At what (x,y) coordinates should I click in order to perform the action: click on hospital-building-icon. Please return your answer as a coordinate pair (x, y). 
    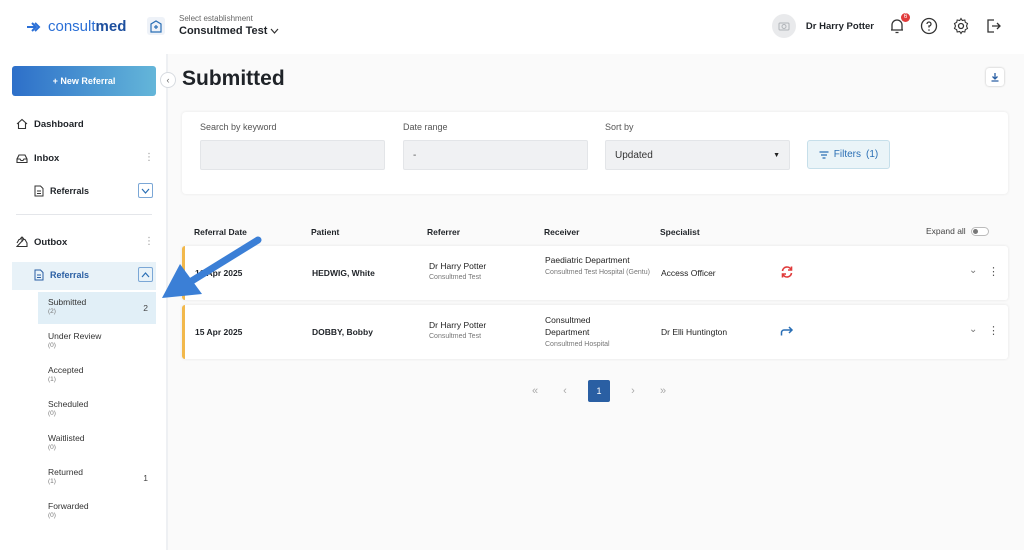
    Looking at the image, I should click on (156, 26).